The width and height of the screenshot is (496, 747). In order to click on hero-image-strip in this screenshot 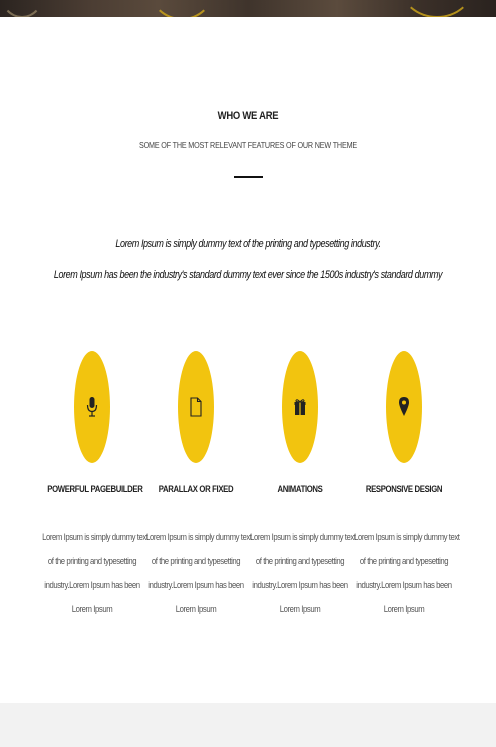, I will do `click(248, 8)`.